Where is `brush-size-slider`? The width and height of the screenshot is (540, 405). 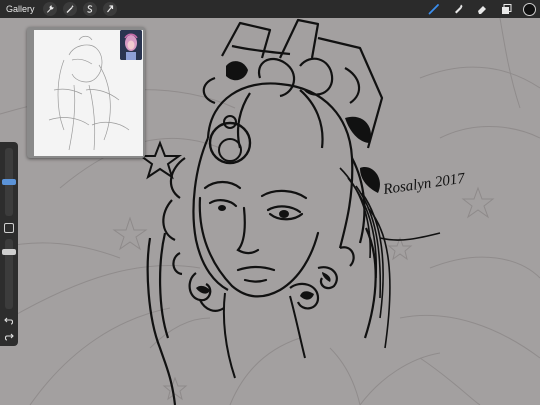 brush-size-slider is located at coordinates (9, 182).